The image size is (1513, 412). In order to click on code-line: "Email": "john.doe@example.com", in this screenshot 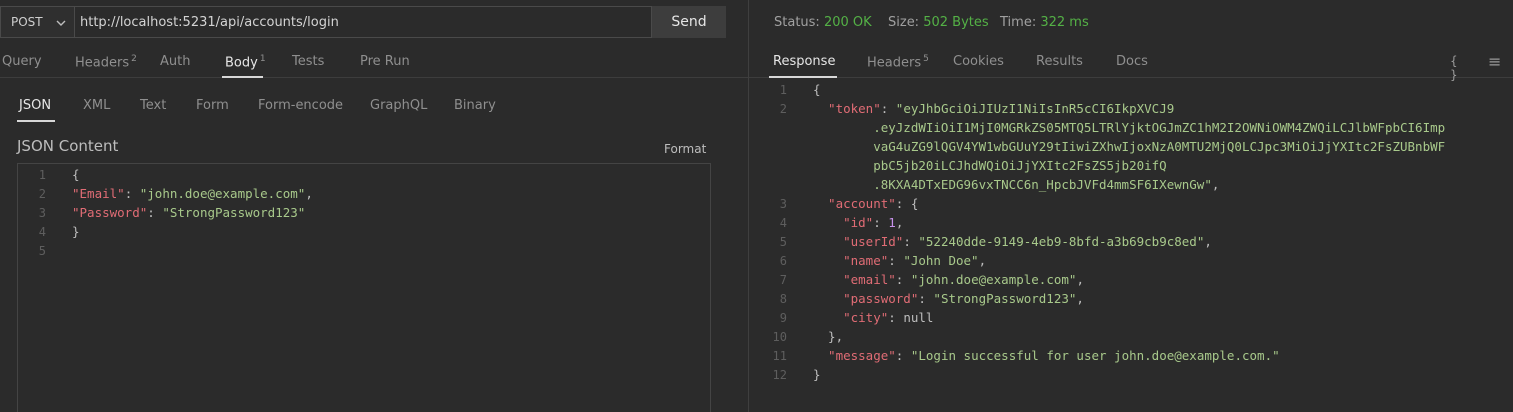, I will do `click(192, 195)`.